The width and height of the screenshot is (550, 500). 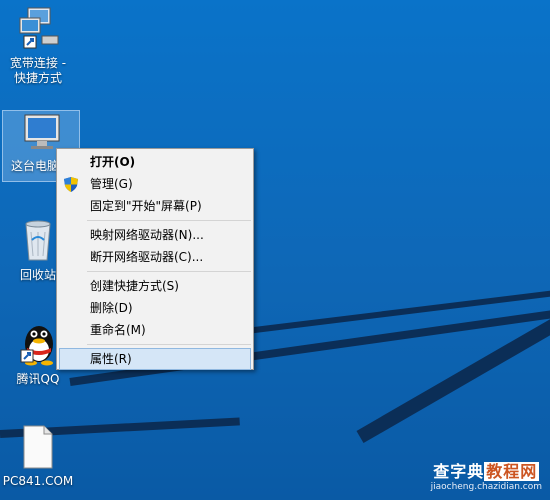 What do you see at coordinates (36, 346) in the screenshot?
I see `penguin-icon` at bounding box center [36, 346].